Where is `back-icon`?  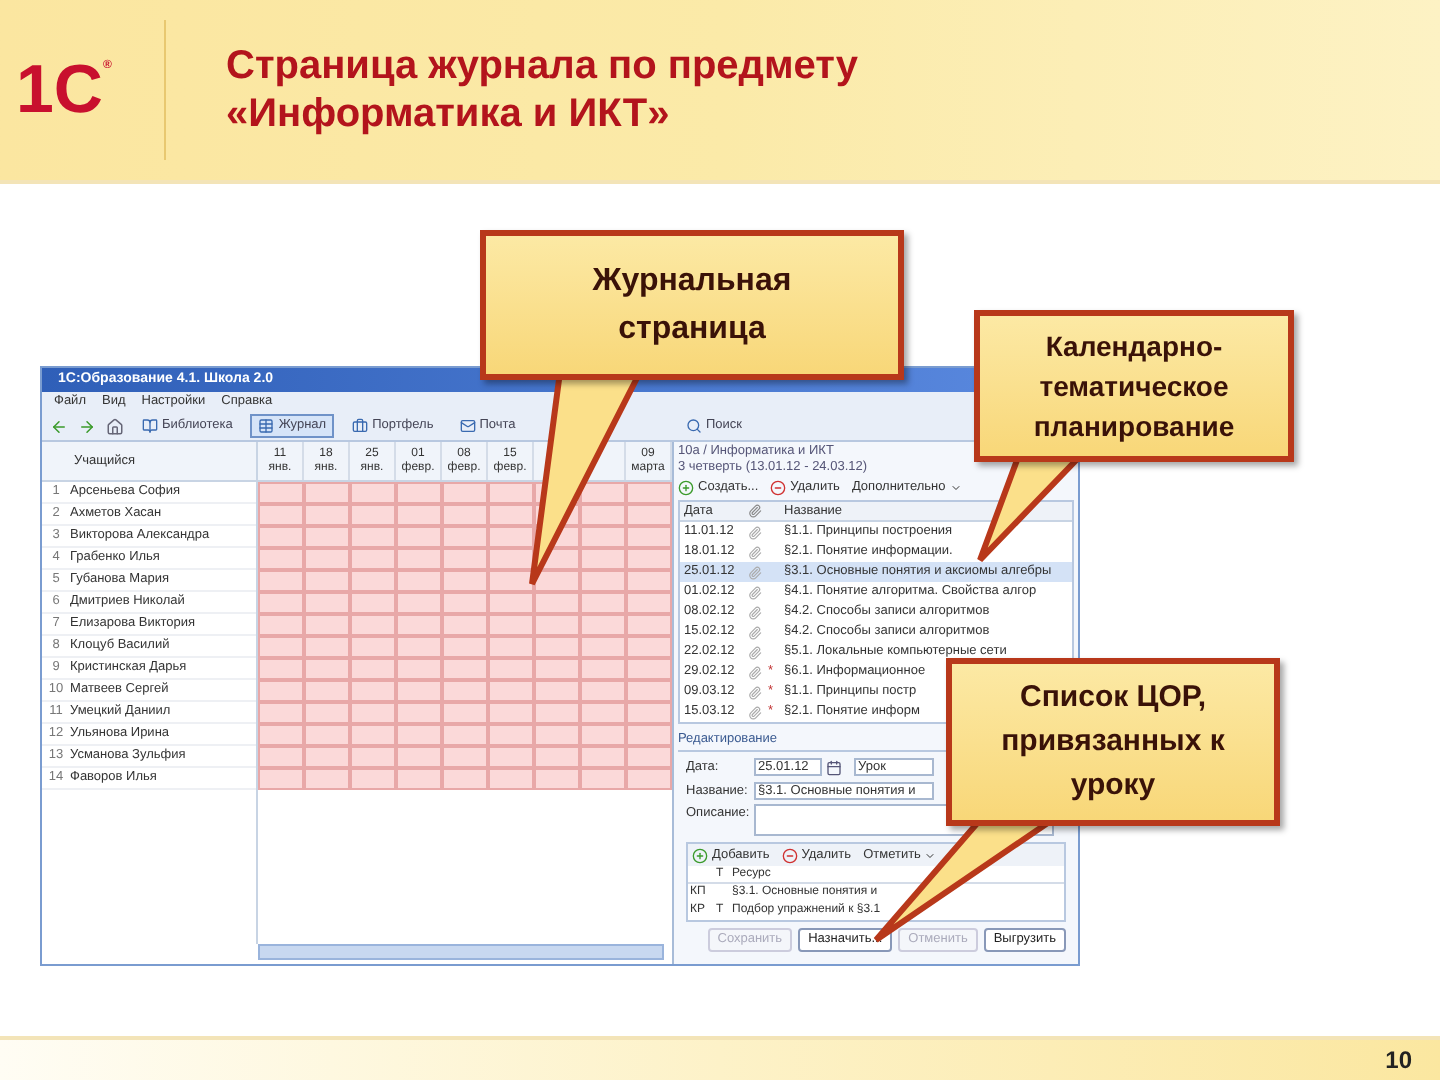
back-icon is located at coordinates (59, 426).